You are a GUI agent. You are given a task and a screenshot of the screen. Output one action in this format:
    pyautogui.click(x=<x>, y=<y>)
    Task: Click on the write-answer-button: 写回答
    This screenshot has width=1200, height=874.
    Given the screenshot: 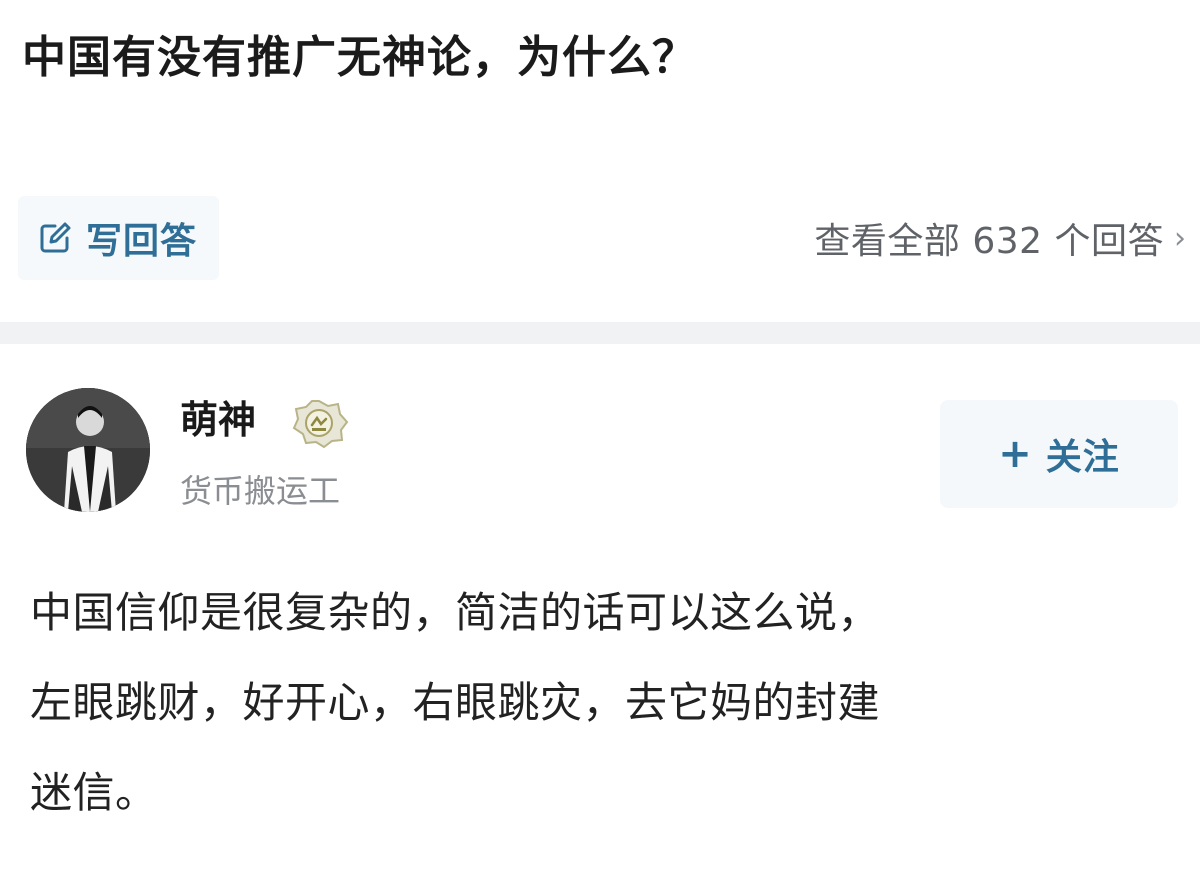 What is the action you would take?
    pyautogui.click(x=119, y=238)
    